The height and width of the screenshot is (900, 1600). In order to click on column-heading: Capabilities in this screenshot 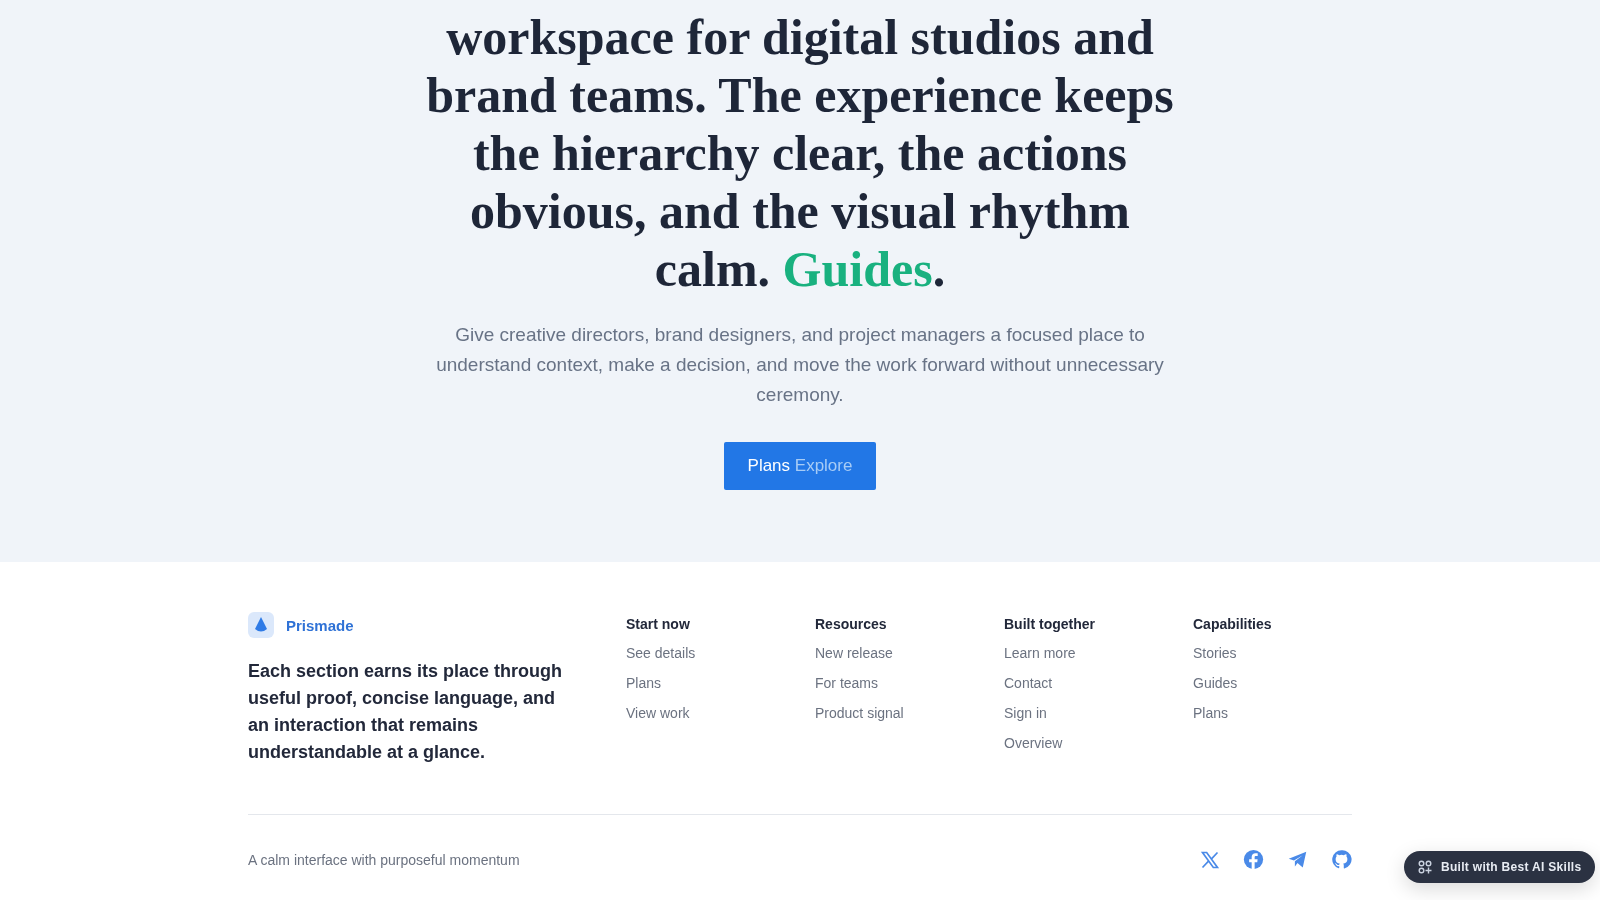, I will do `click(1233, 624)`.